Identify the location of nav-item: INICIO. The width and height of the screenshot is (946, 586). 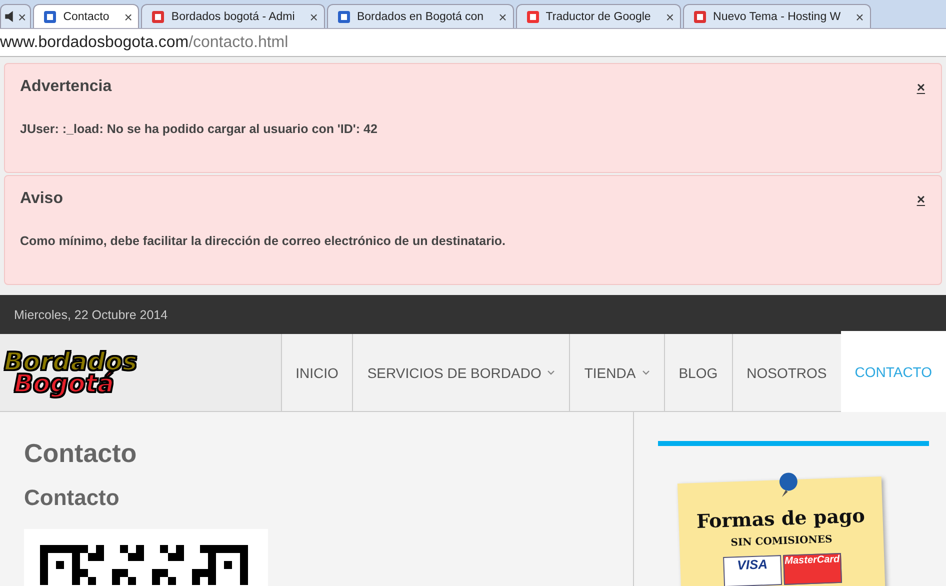
(316, 372).